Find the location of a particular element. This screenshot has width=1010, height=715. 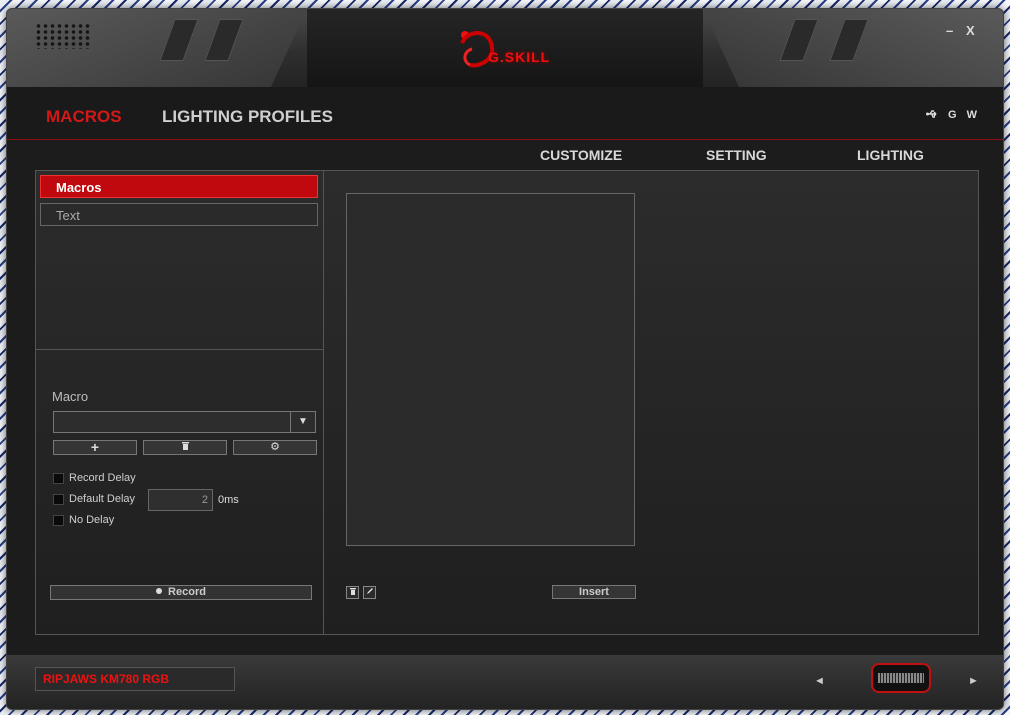

record-dot-icon is located at coordinates (159, 591).